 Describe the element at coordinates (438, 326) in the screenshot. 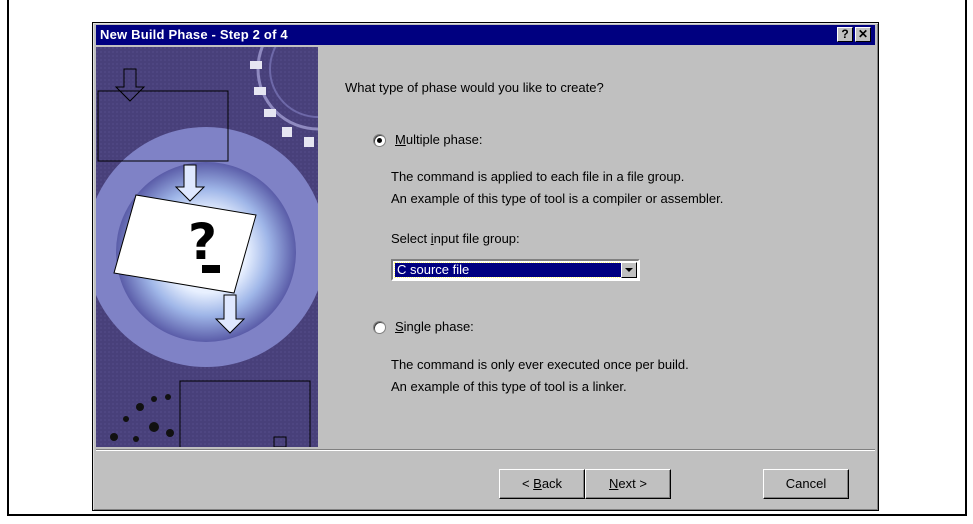

I see `single-label-rest: ingle phase:` at that location.